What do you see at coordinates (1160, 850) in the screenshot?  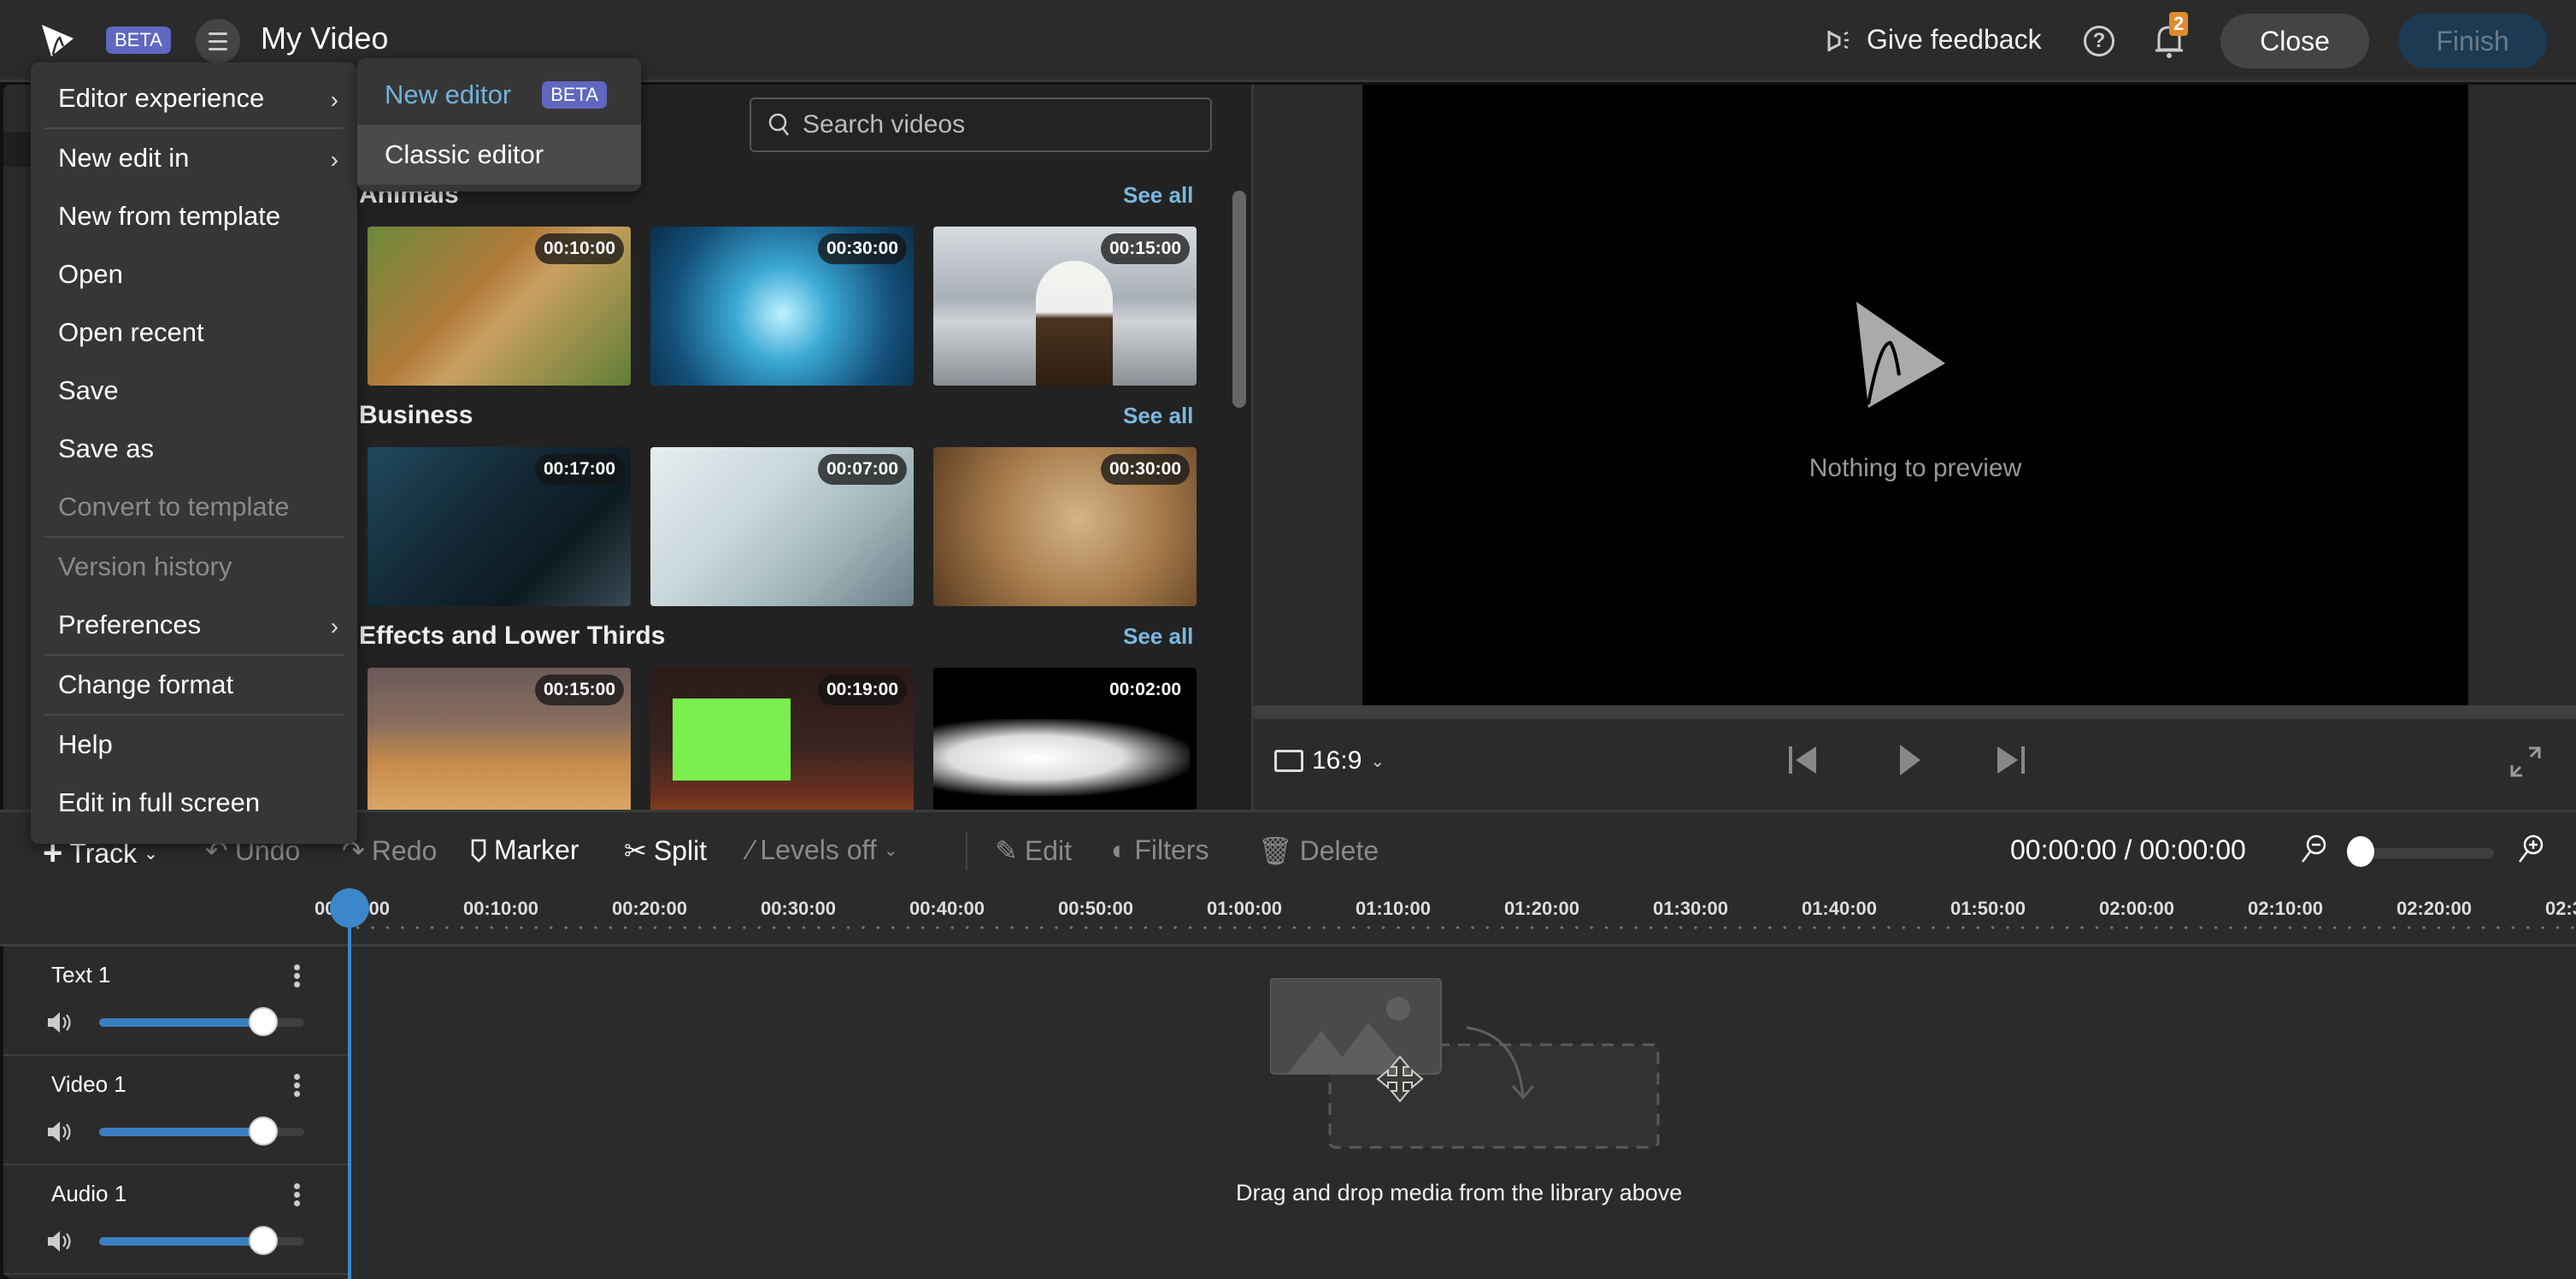 I see `filters-button: ◐ Filters` at bounding box center [1160, 850].